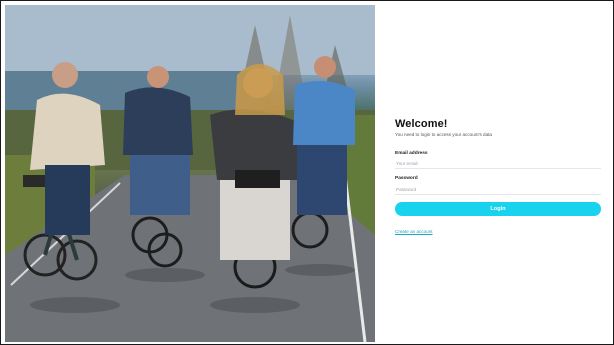  Describe the element at coordinates (411, 153) in the screenshot. I see `email-label: Email address` at that location.